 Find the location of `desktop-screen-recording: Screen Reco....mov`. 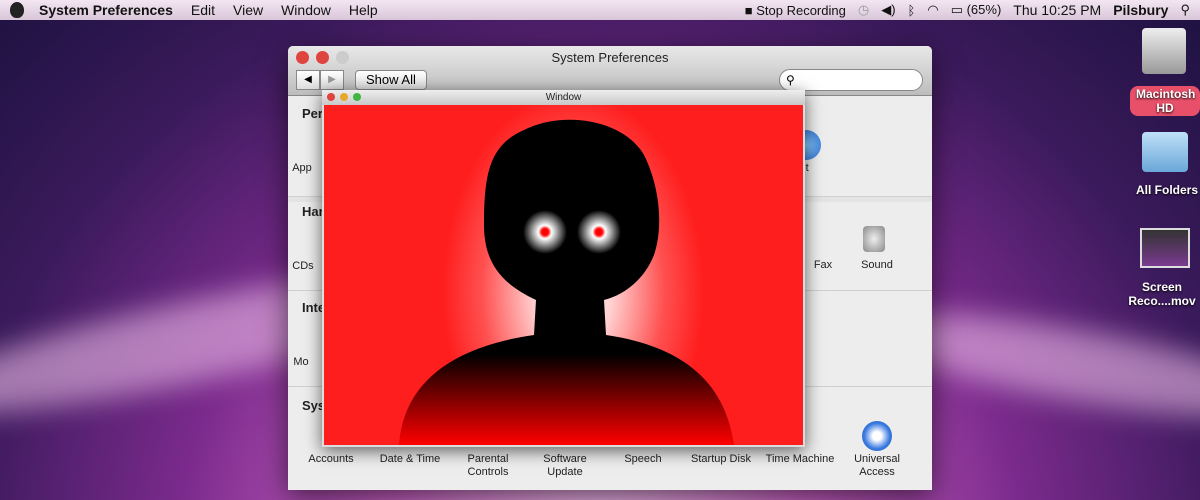

desktop-screen-recording: Screen Reco....mov is located at coordinates (1161, 294).